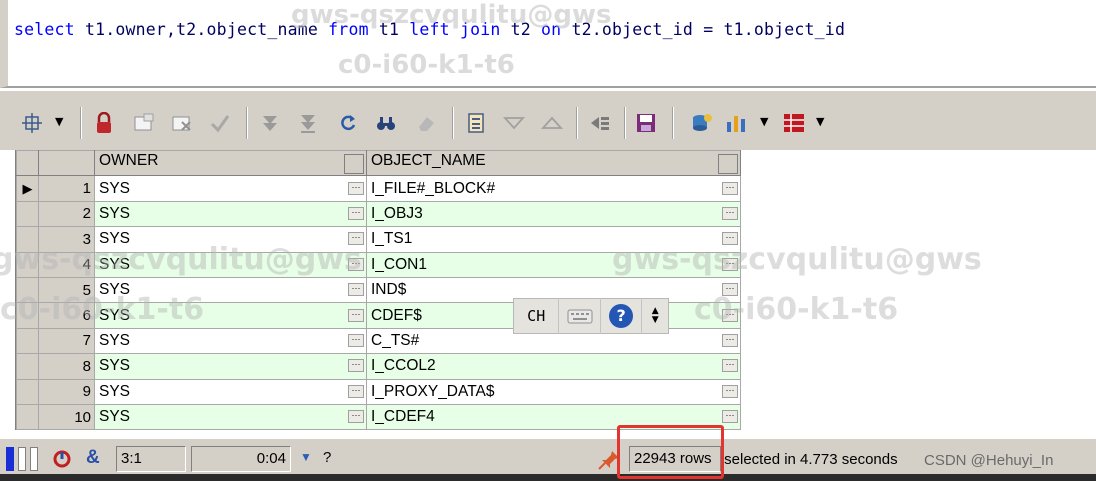  What do you see at coordinates (81, 123) in the screenshot?
I see `toolbar-separator` at bounding box center [81, 123].